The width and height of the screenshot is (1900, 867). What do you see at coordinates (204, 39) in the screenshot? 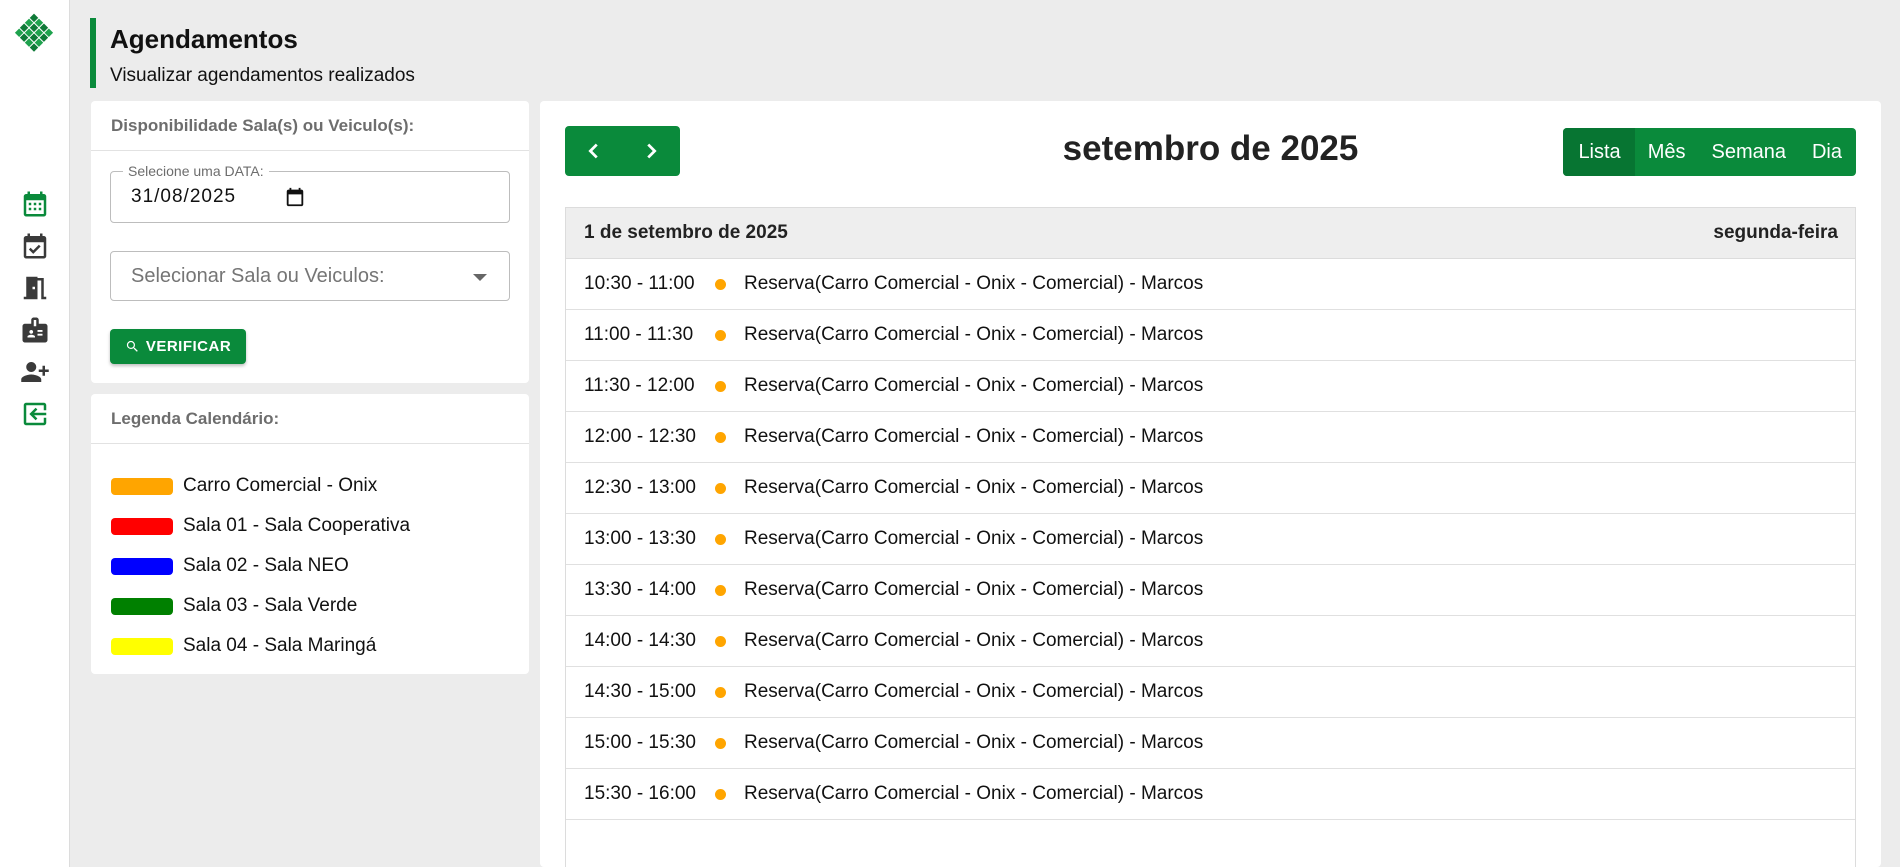
I see `page-title: Agendamentos` at bounding box center [204, 39].